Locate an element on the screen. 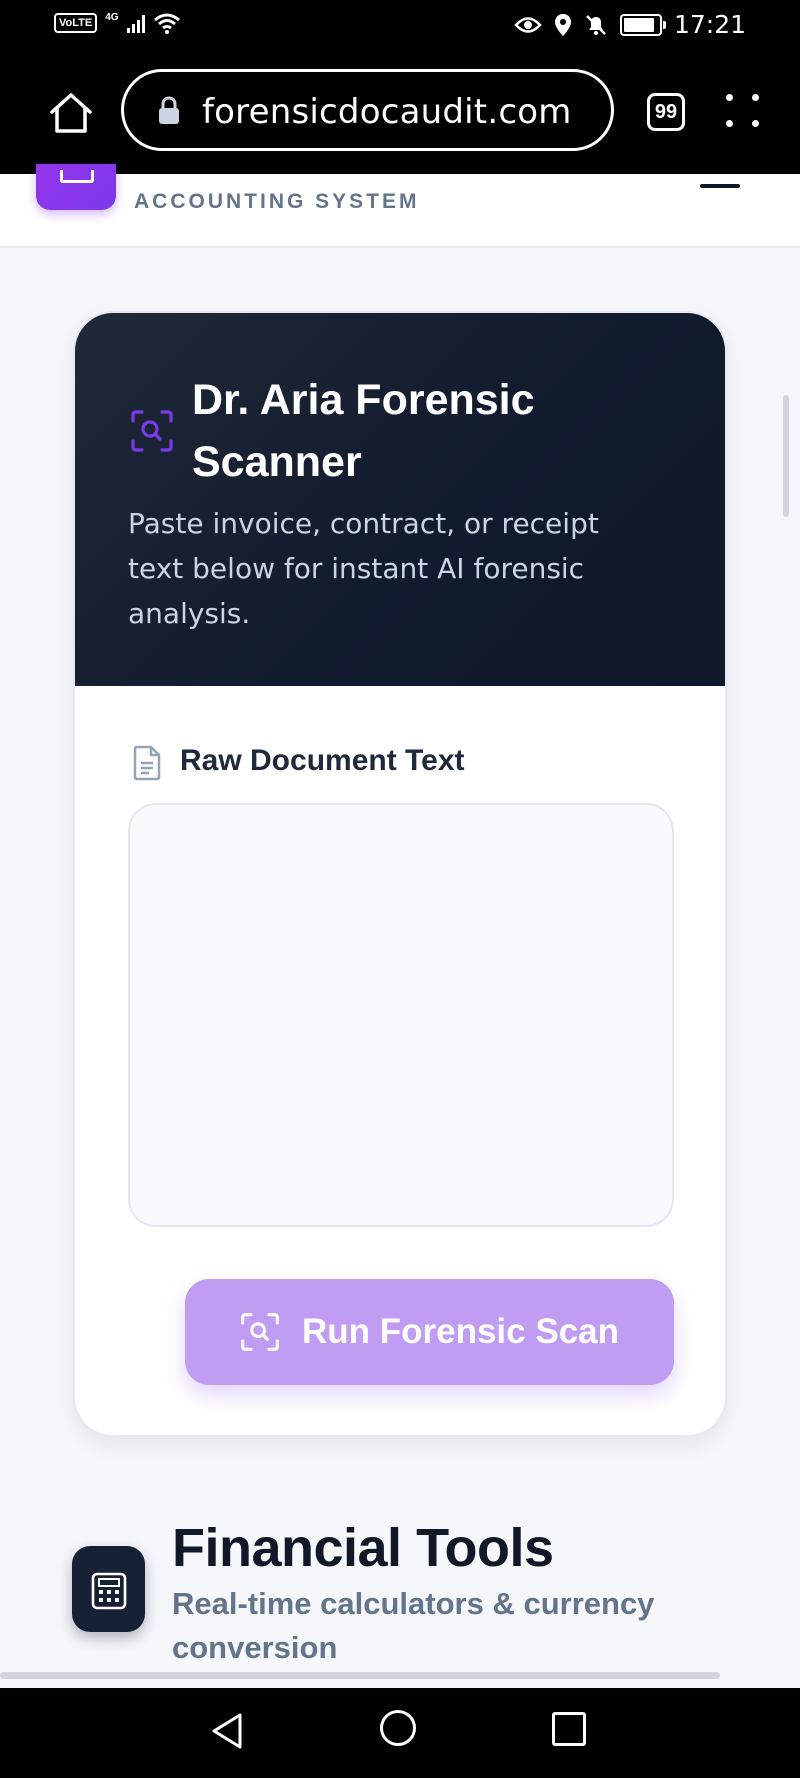 Image resolution: width=800 pixels, height=1778 pixels. hamburger-menu-icon is located at coordinates (721, 187).